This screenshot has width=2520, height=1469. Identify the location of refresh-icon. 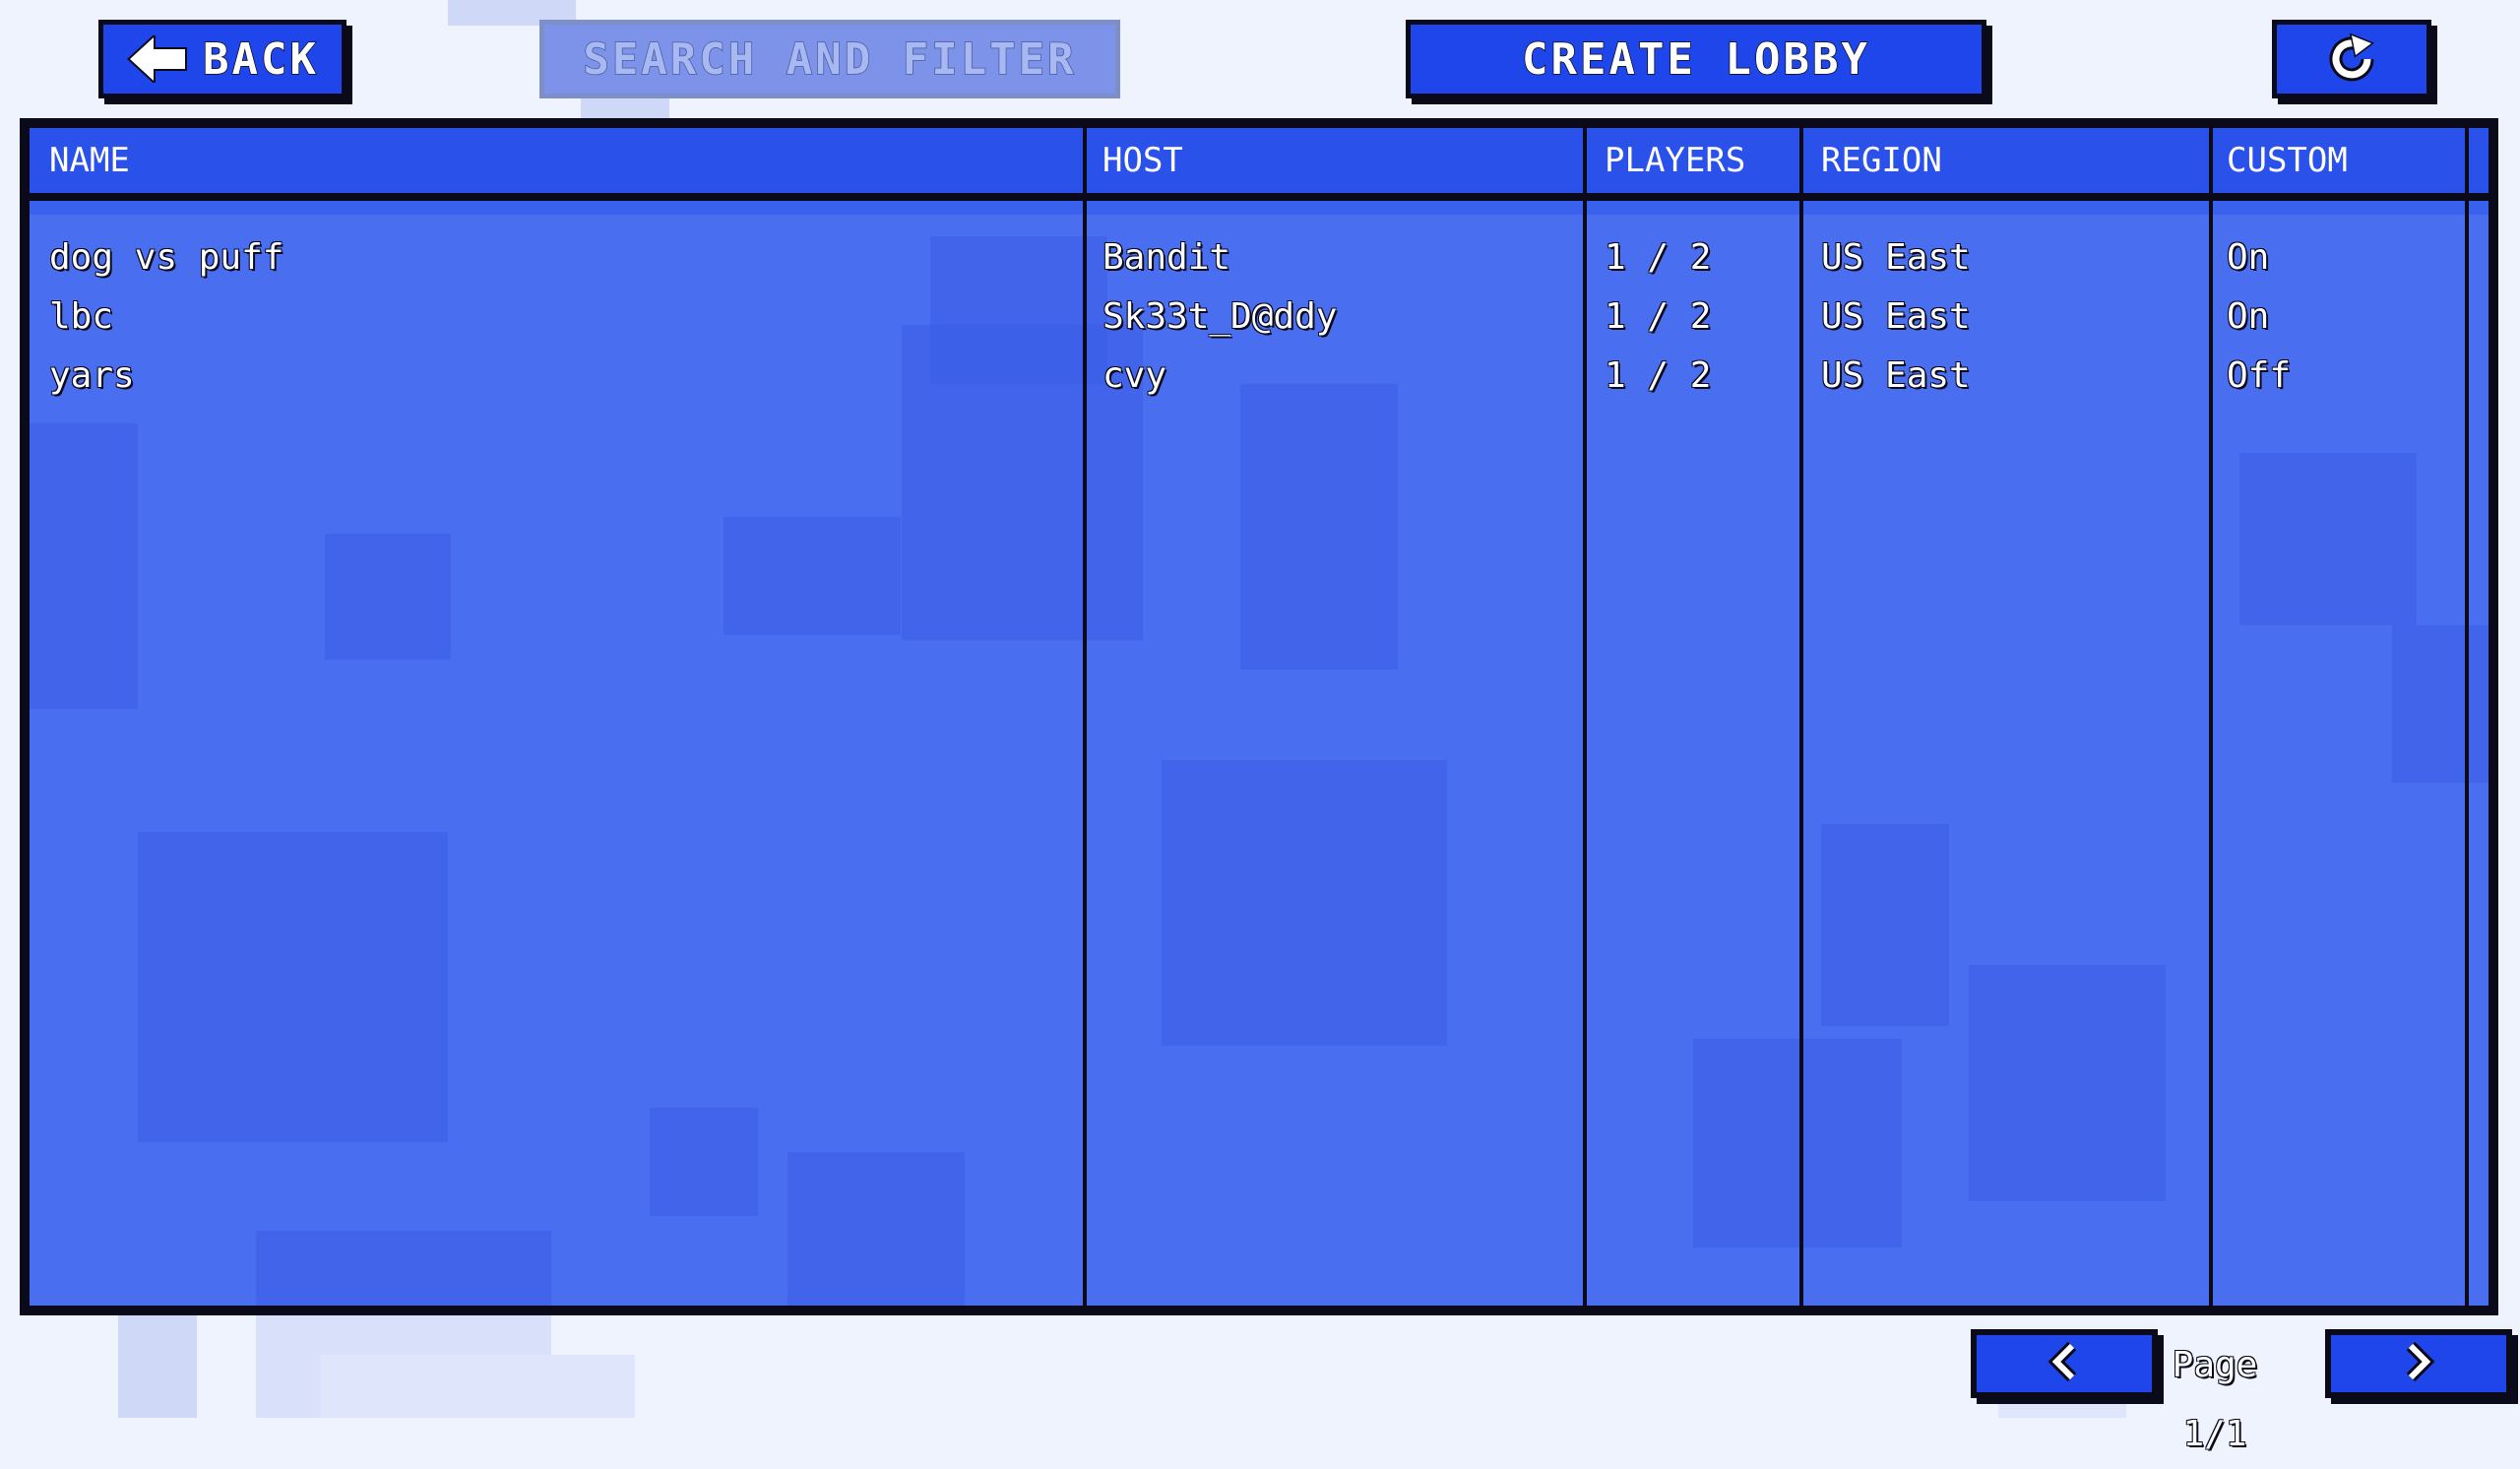
(2351, 59).